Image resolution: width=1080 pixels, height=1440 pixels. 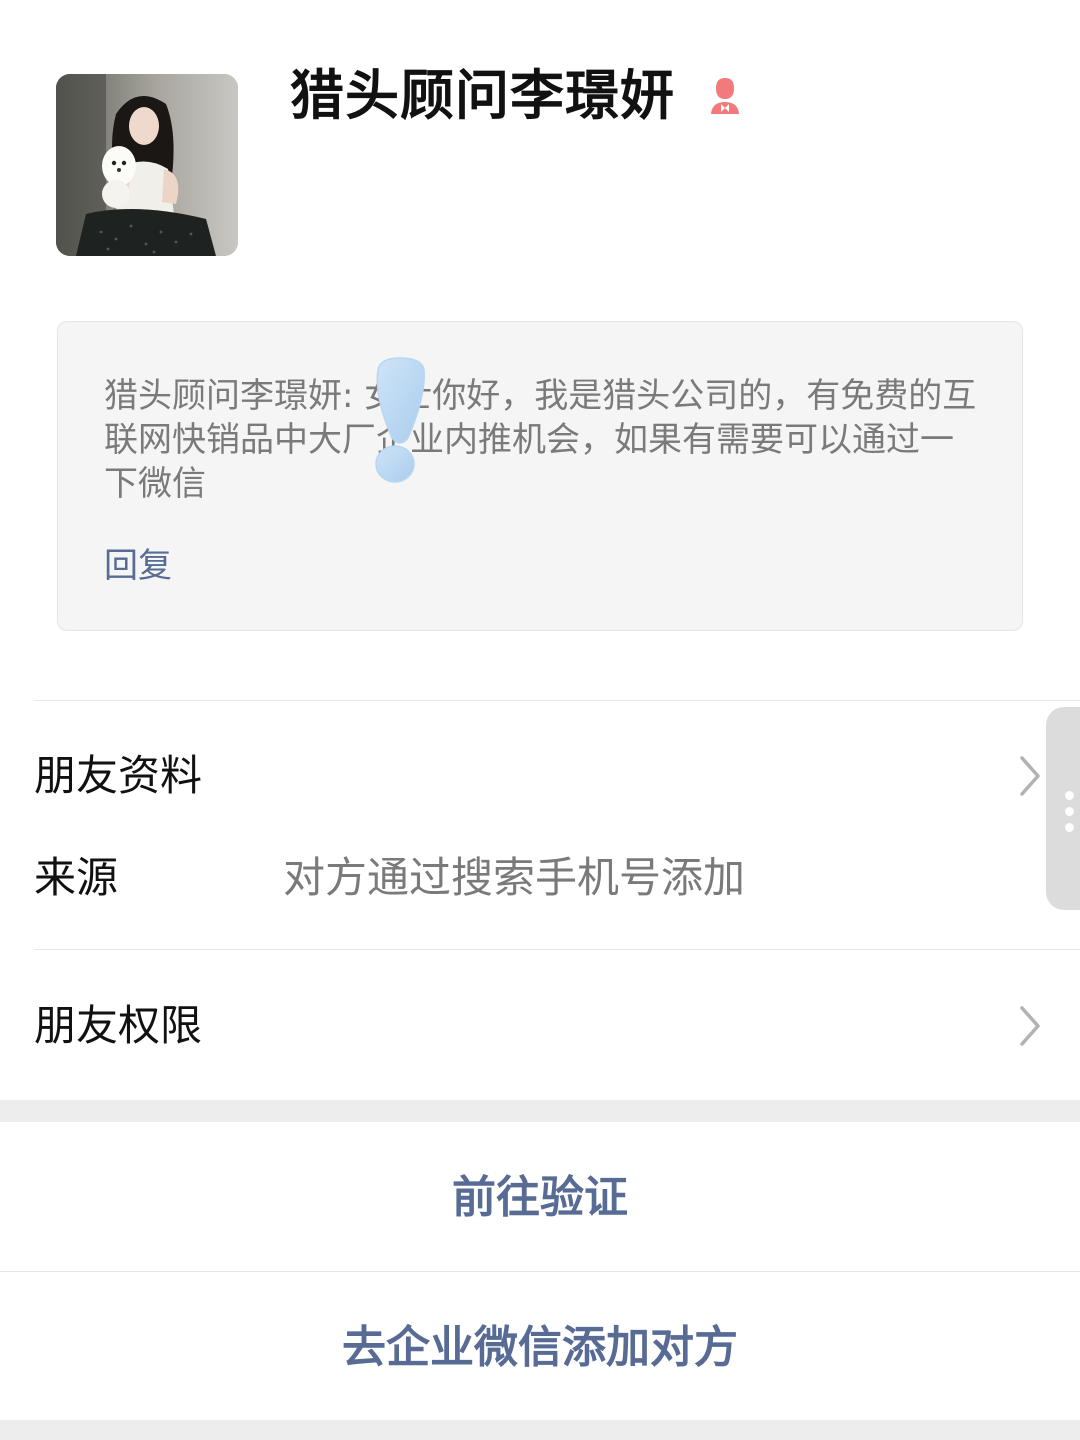 I want to click on contact-name: 猎头顾问李璟妍, so click(x=482, y=95).